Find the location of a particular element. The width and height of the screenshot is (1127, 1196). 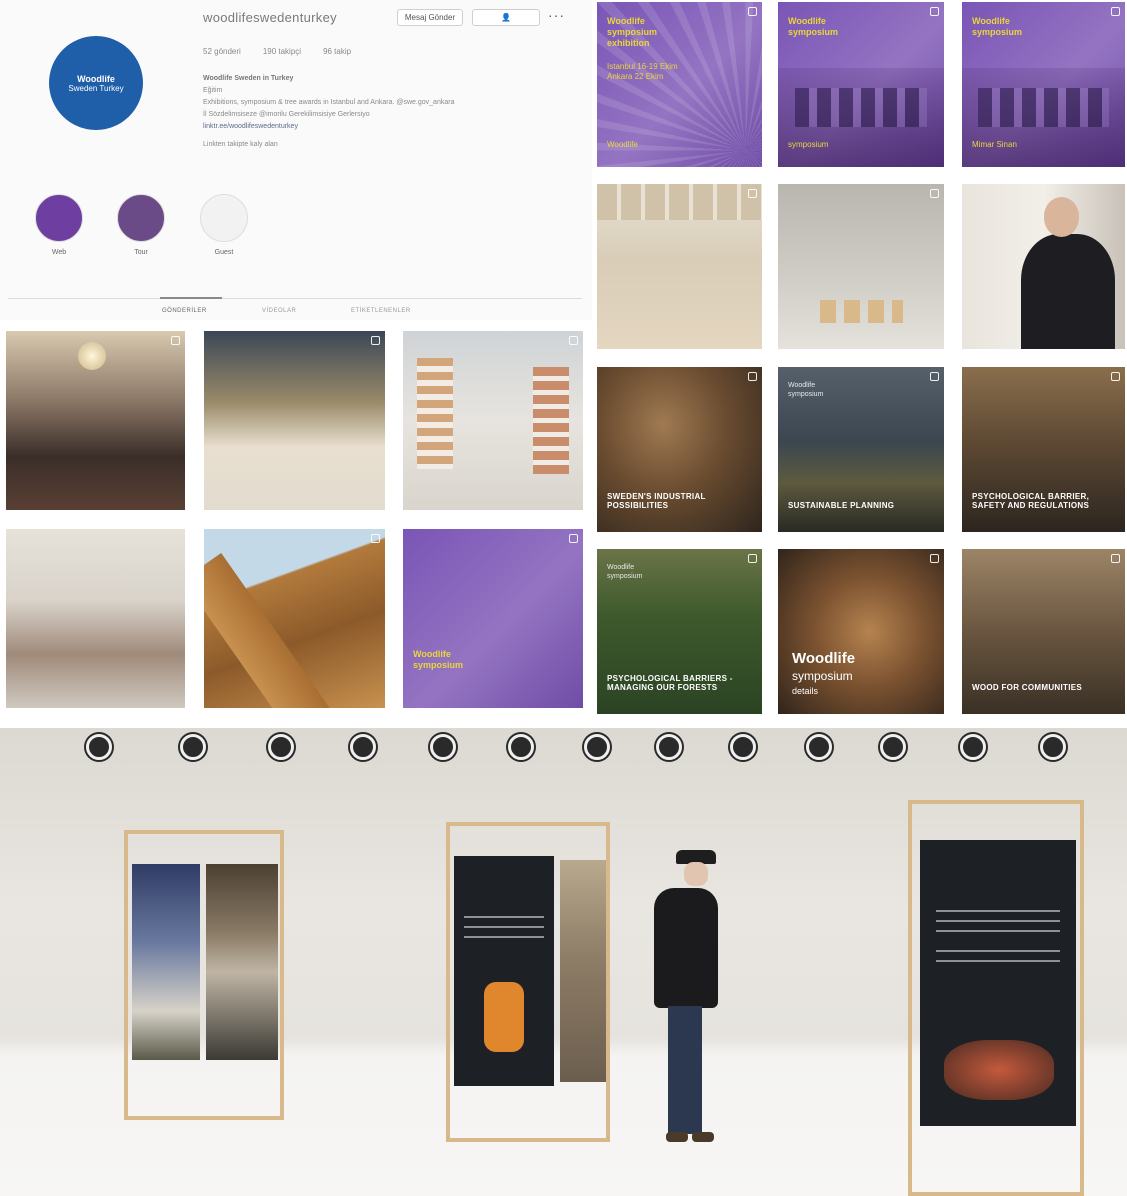

profile-avatar: Woodlife Sweden Turkey is located at coordinates (96, 83).